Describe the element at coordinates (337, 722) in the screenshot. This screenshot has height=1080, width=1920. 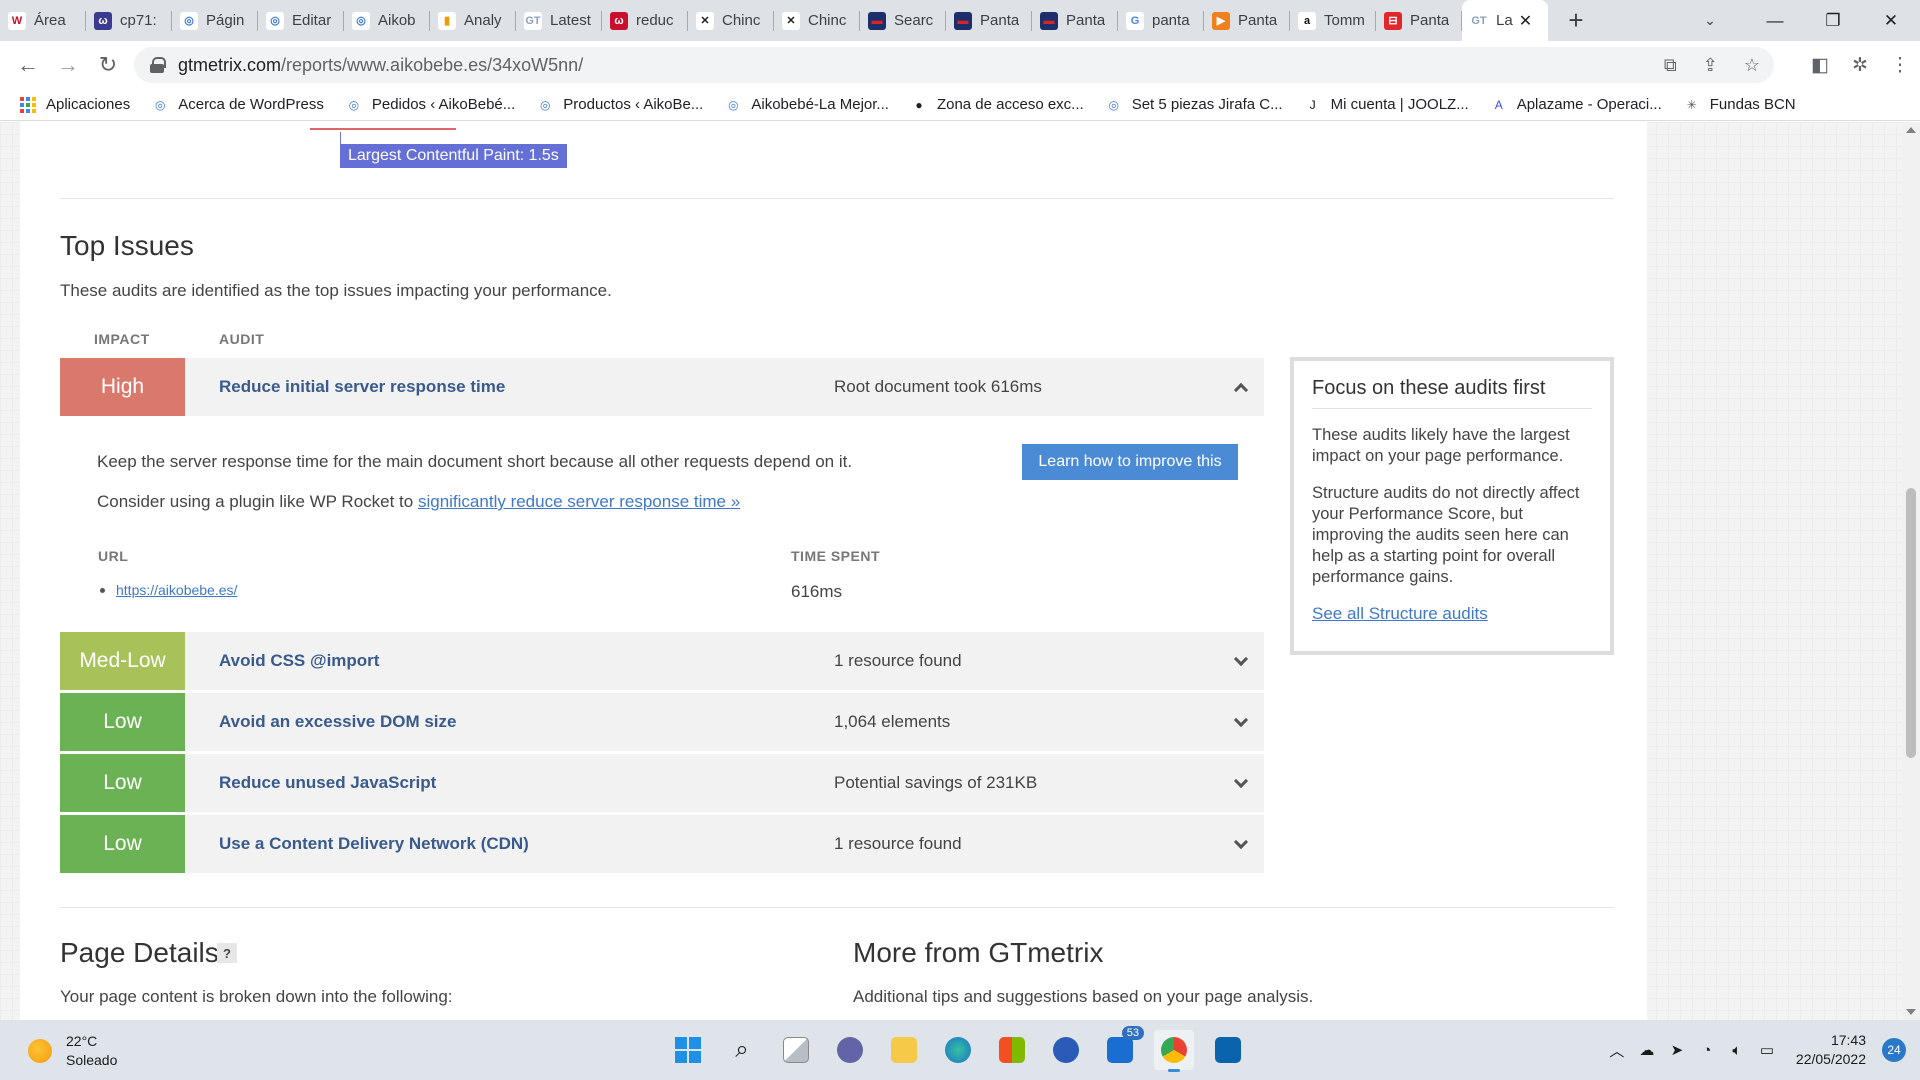
I see `audit-title: Avoid an excessive DOM size` at that location.